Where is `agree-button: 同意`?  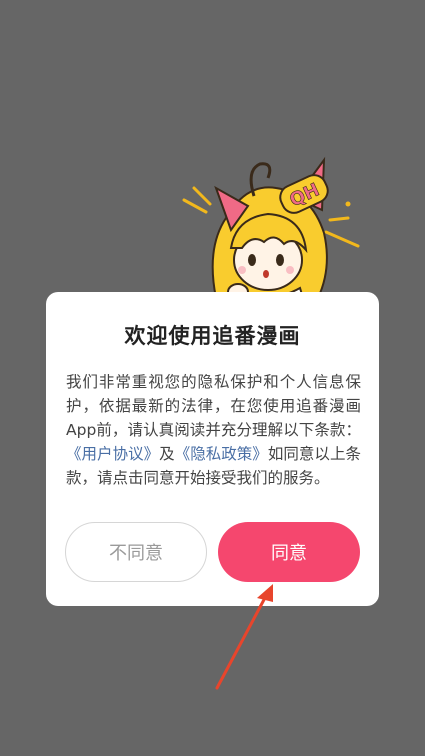 agree-button: 同意 is located at coordinates (289, 552).